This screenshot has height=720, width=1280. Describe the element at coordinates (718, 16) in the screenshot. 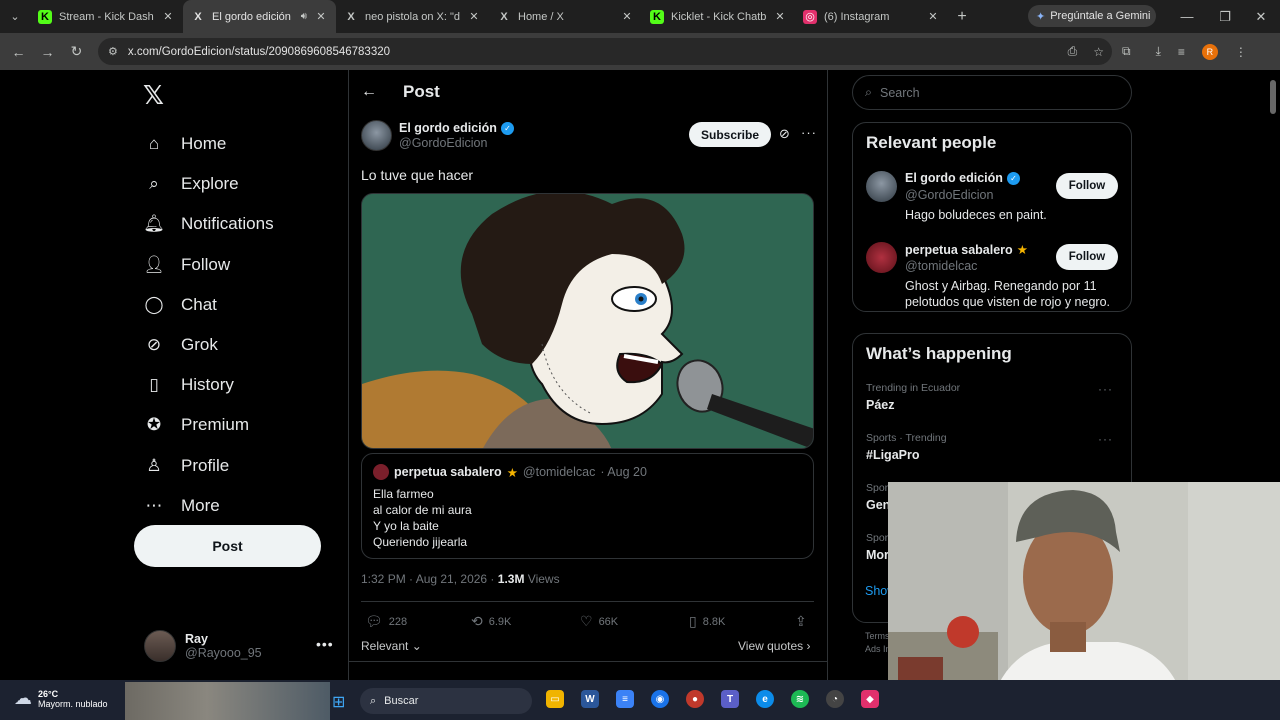

I see `tab-kicklet: K Kicklet - Kick Chatbot ✕` at that location.